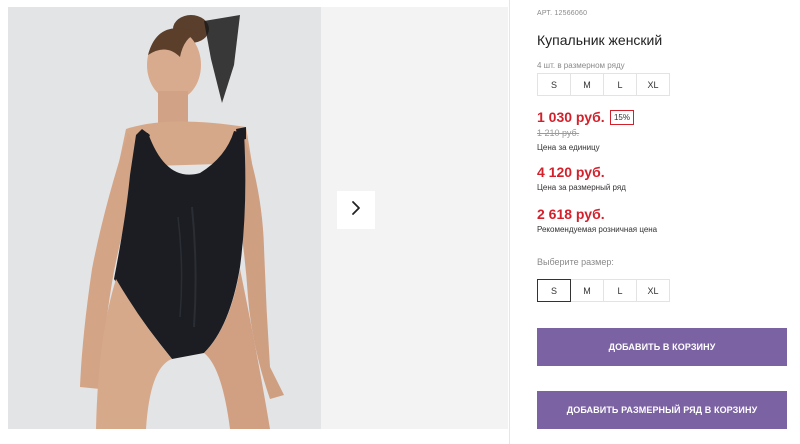 This screenshot has height=444, width=800. I want to click on range-size-item: L, so click(620, 84).